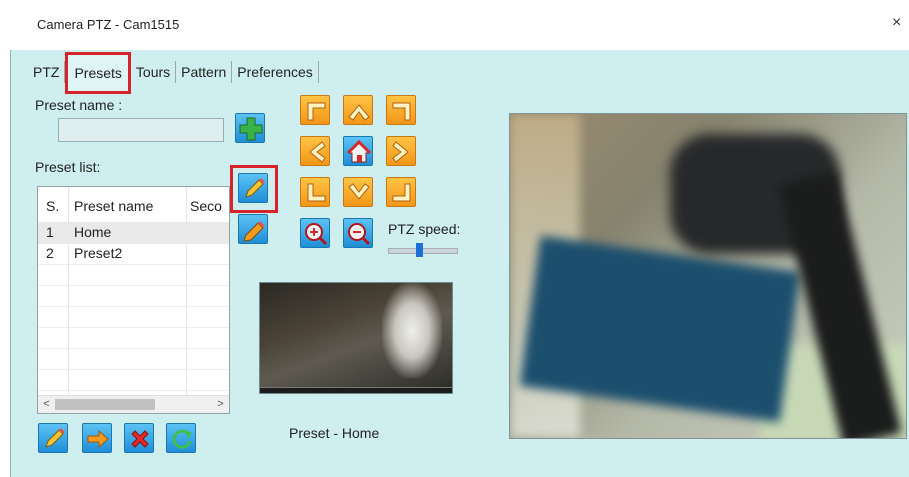 The height and width of the screenshot is (477, 909). I want to click on horizontal-scrollbar: < >, so click(133, 404).